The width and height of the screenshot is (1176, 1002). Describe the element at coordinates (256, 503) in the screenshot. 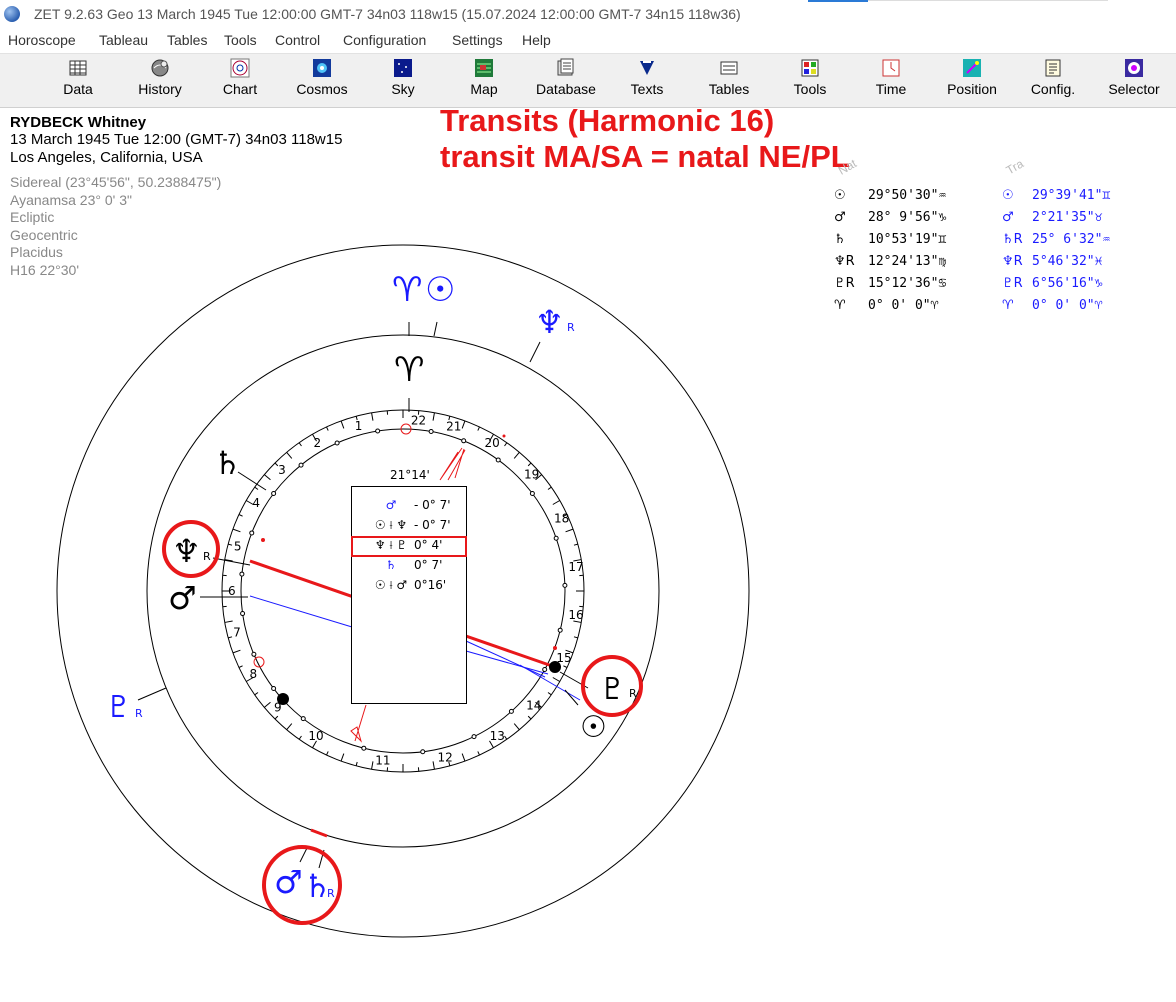

I see `house-number: 4` at that location.